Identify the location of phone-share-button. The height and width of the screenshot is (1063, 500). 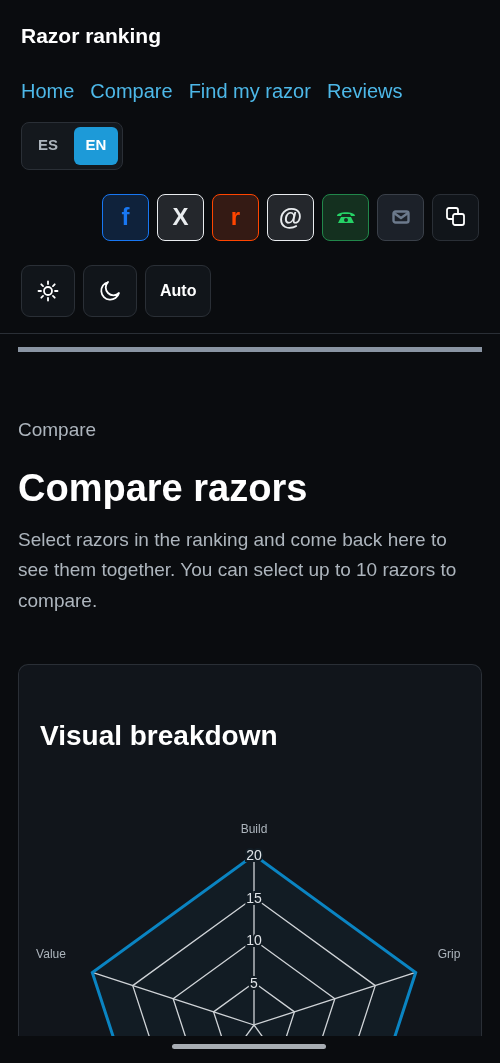
(345, 217).